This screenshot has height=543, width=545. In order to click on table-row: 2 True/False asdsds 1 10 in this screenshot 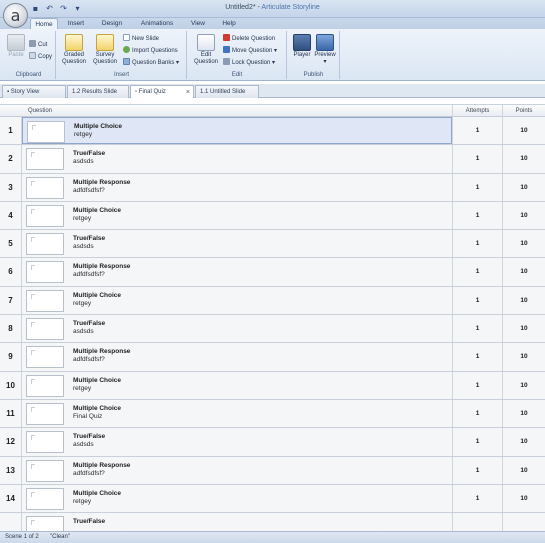, I will do `click(272, 159)`.